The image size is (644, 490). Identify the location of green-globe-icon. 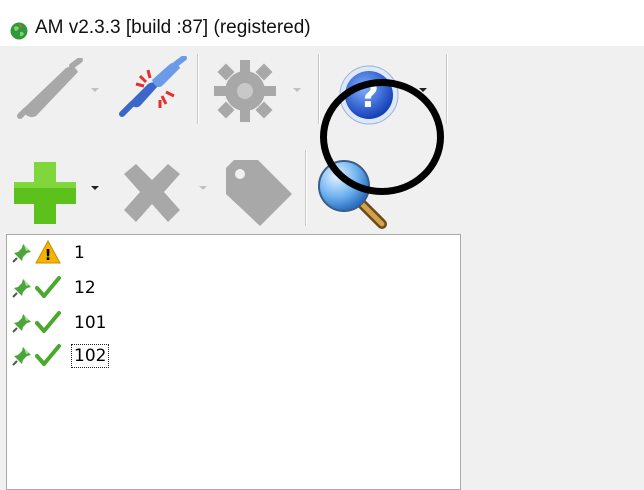
(19, 31).